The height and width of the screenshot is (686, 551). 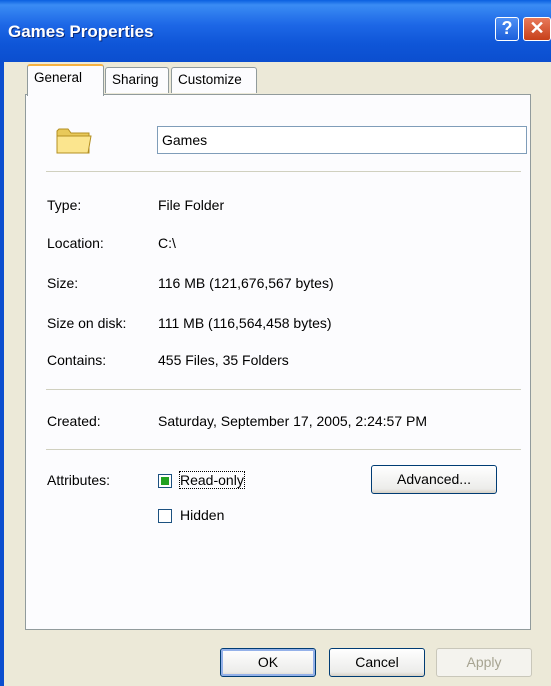 What do you see at coordinates (2, 374) in the screenshot?
I see `window-frame-left` at bounding box center [2, 374].